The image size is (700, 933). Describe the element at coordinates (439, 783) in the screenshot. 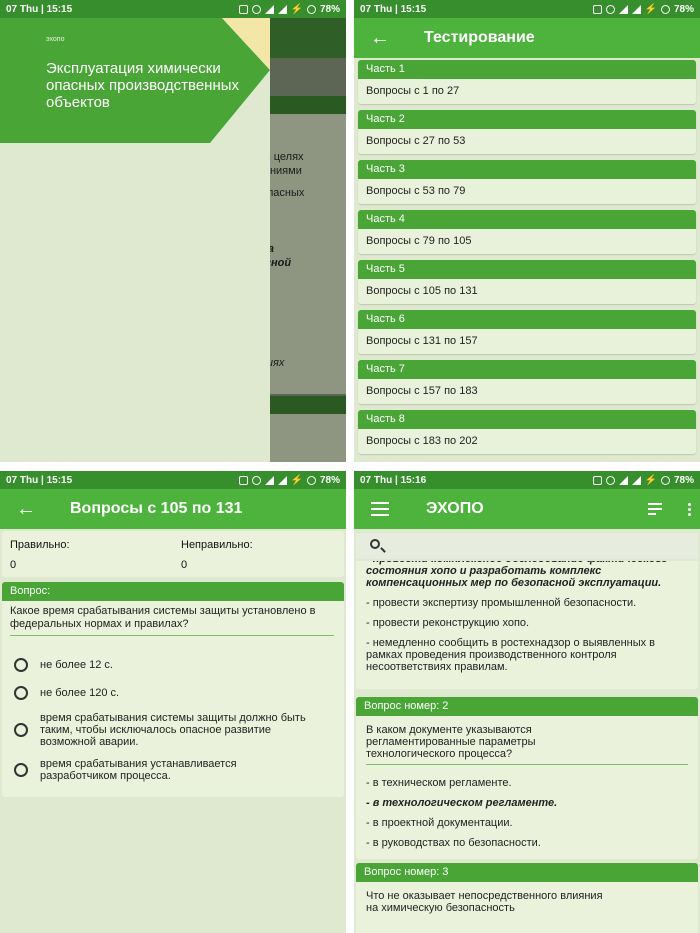

I see `answer-text: - в техническом регламенте.` at that location.